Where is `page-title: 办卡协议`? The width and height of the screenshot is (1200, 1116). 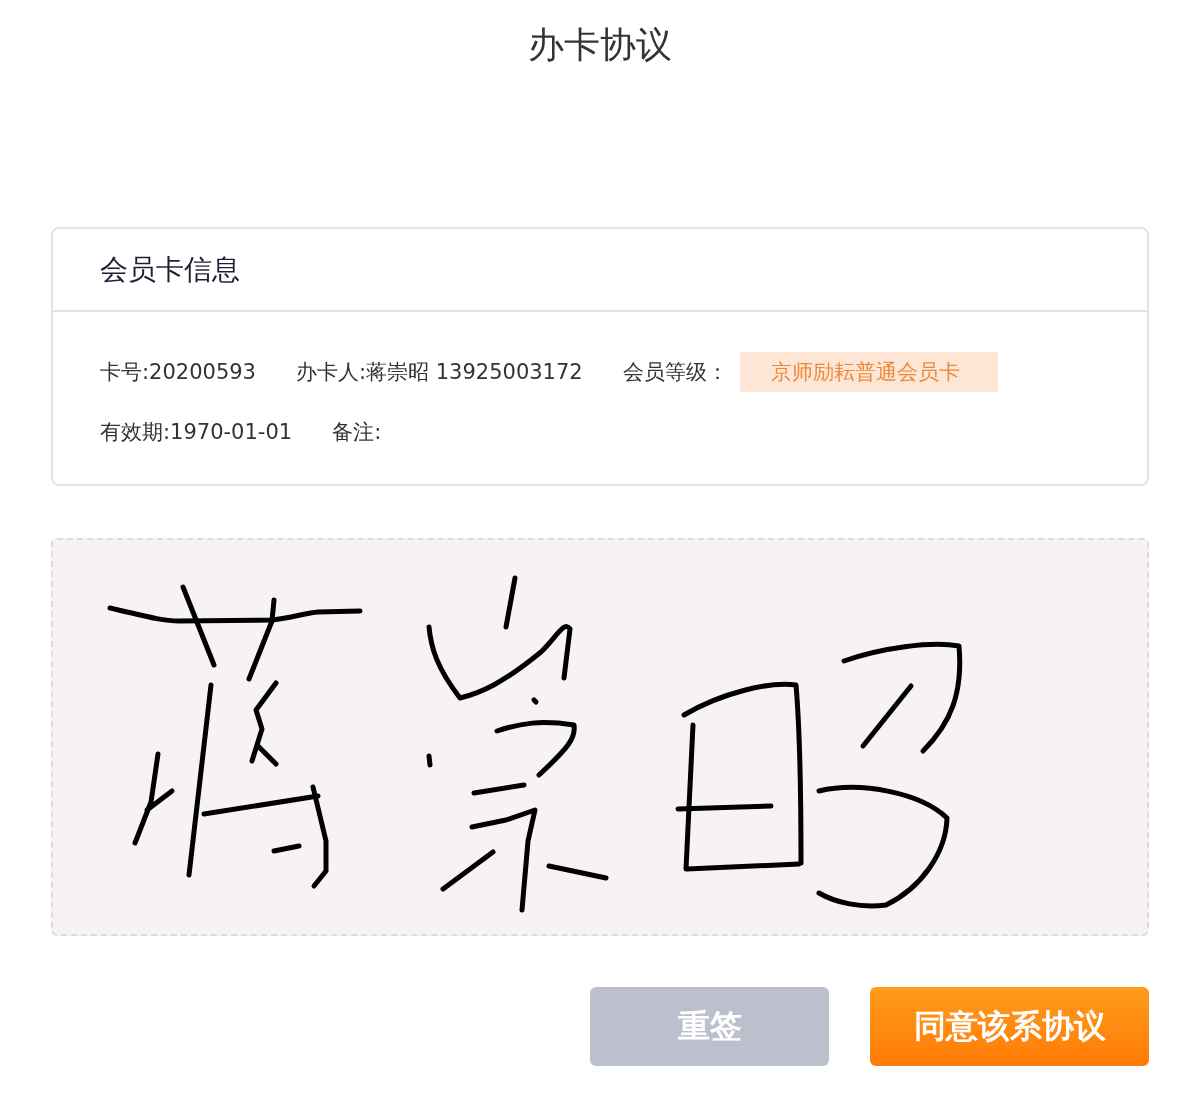
page-title: 办卡协议 is located at coordinates (600, 45).